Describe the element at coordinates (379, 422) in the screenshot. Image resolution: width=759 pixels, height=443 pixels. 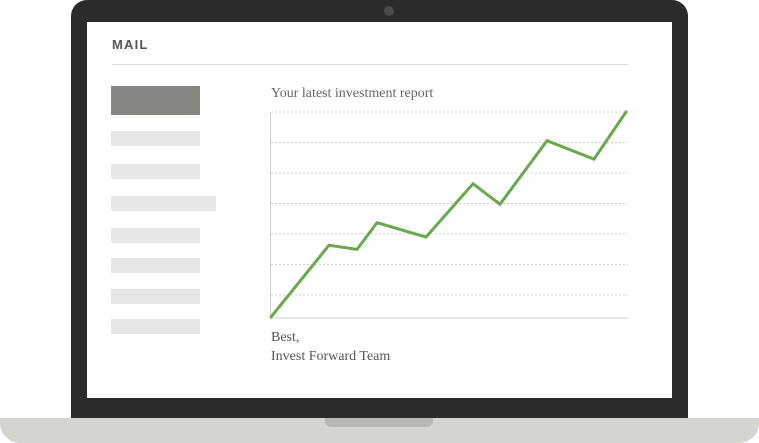
I see `laptop-notch` at that location.